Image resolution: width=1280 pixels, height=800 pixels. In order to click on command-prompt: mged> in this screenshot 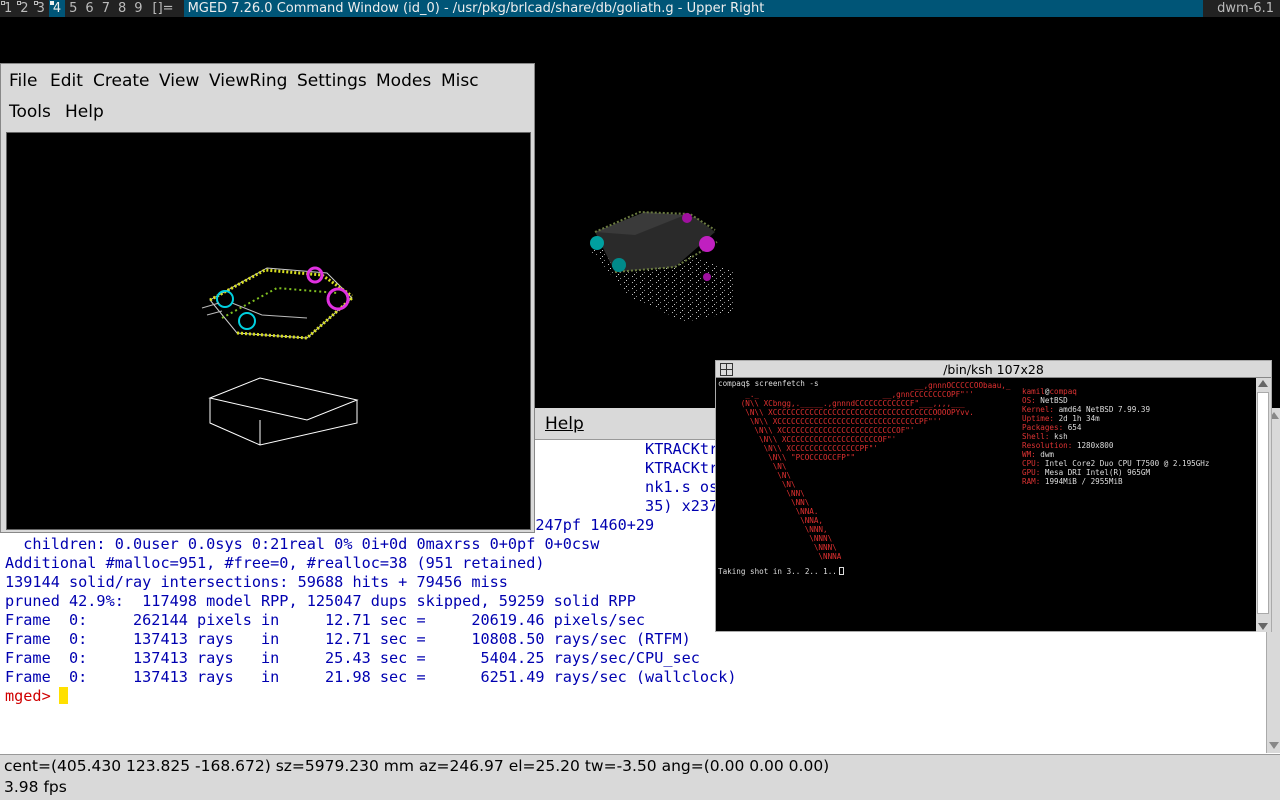, I will do `click(28, 696)`.